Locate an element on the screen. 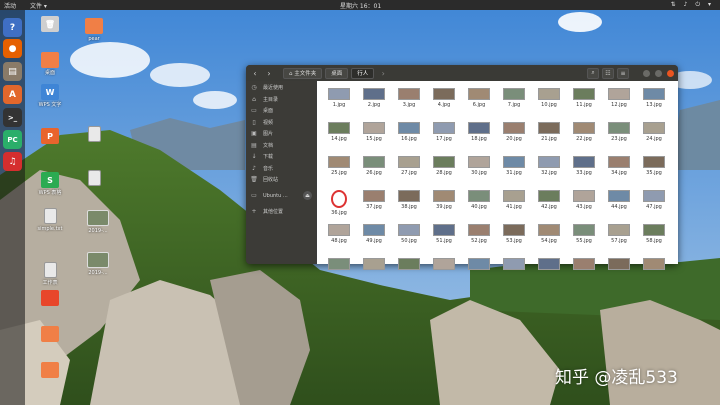  close-button is located at coordinates (670, 73).